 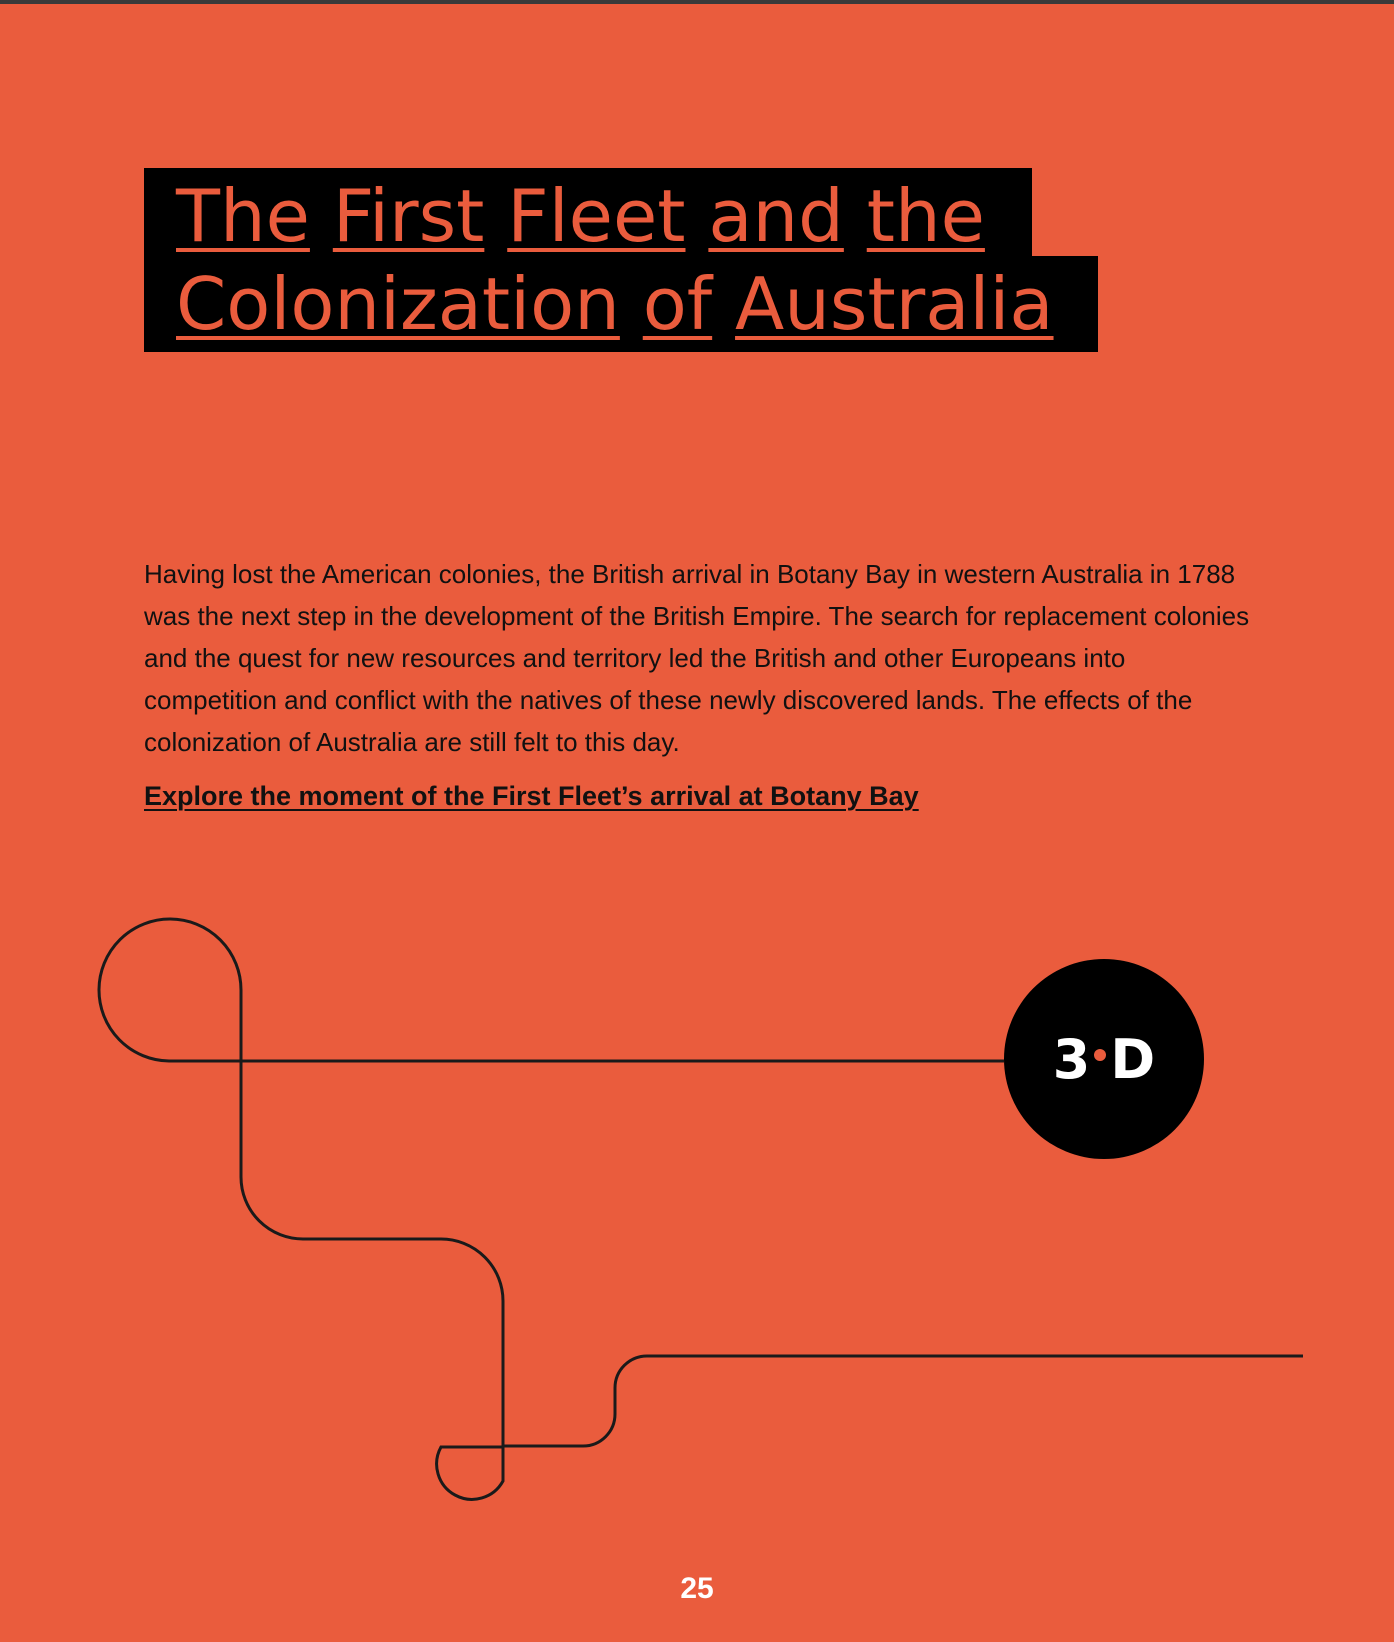 I want to click on badge-three: 3, so click(x=1071, y=1059).